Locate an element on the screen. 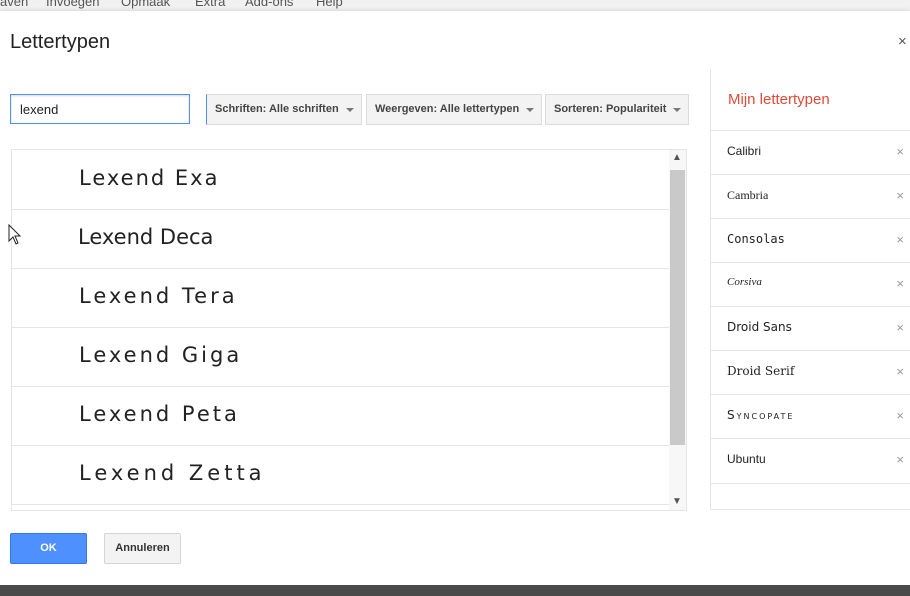 This screenshot has width=910, height=596. my-font-droid-sans: Droid Sans × is located at coordinates (810, 328).